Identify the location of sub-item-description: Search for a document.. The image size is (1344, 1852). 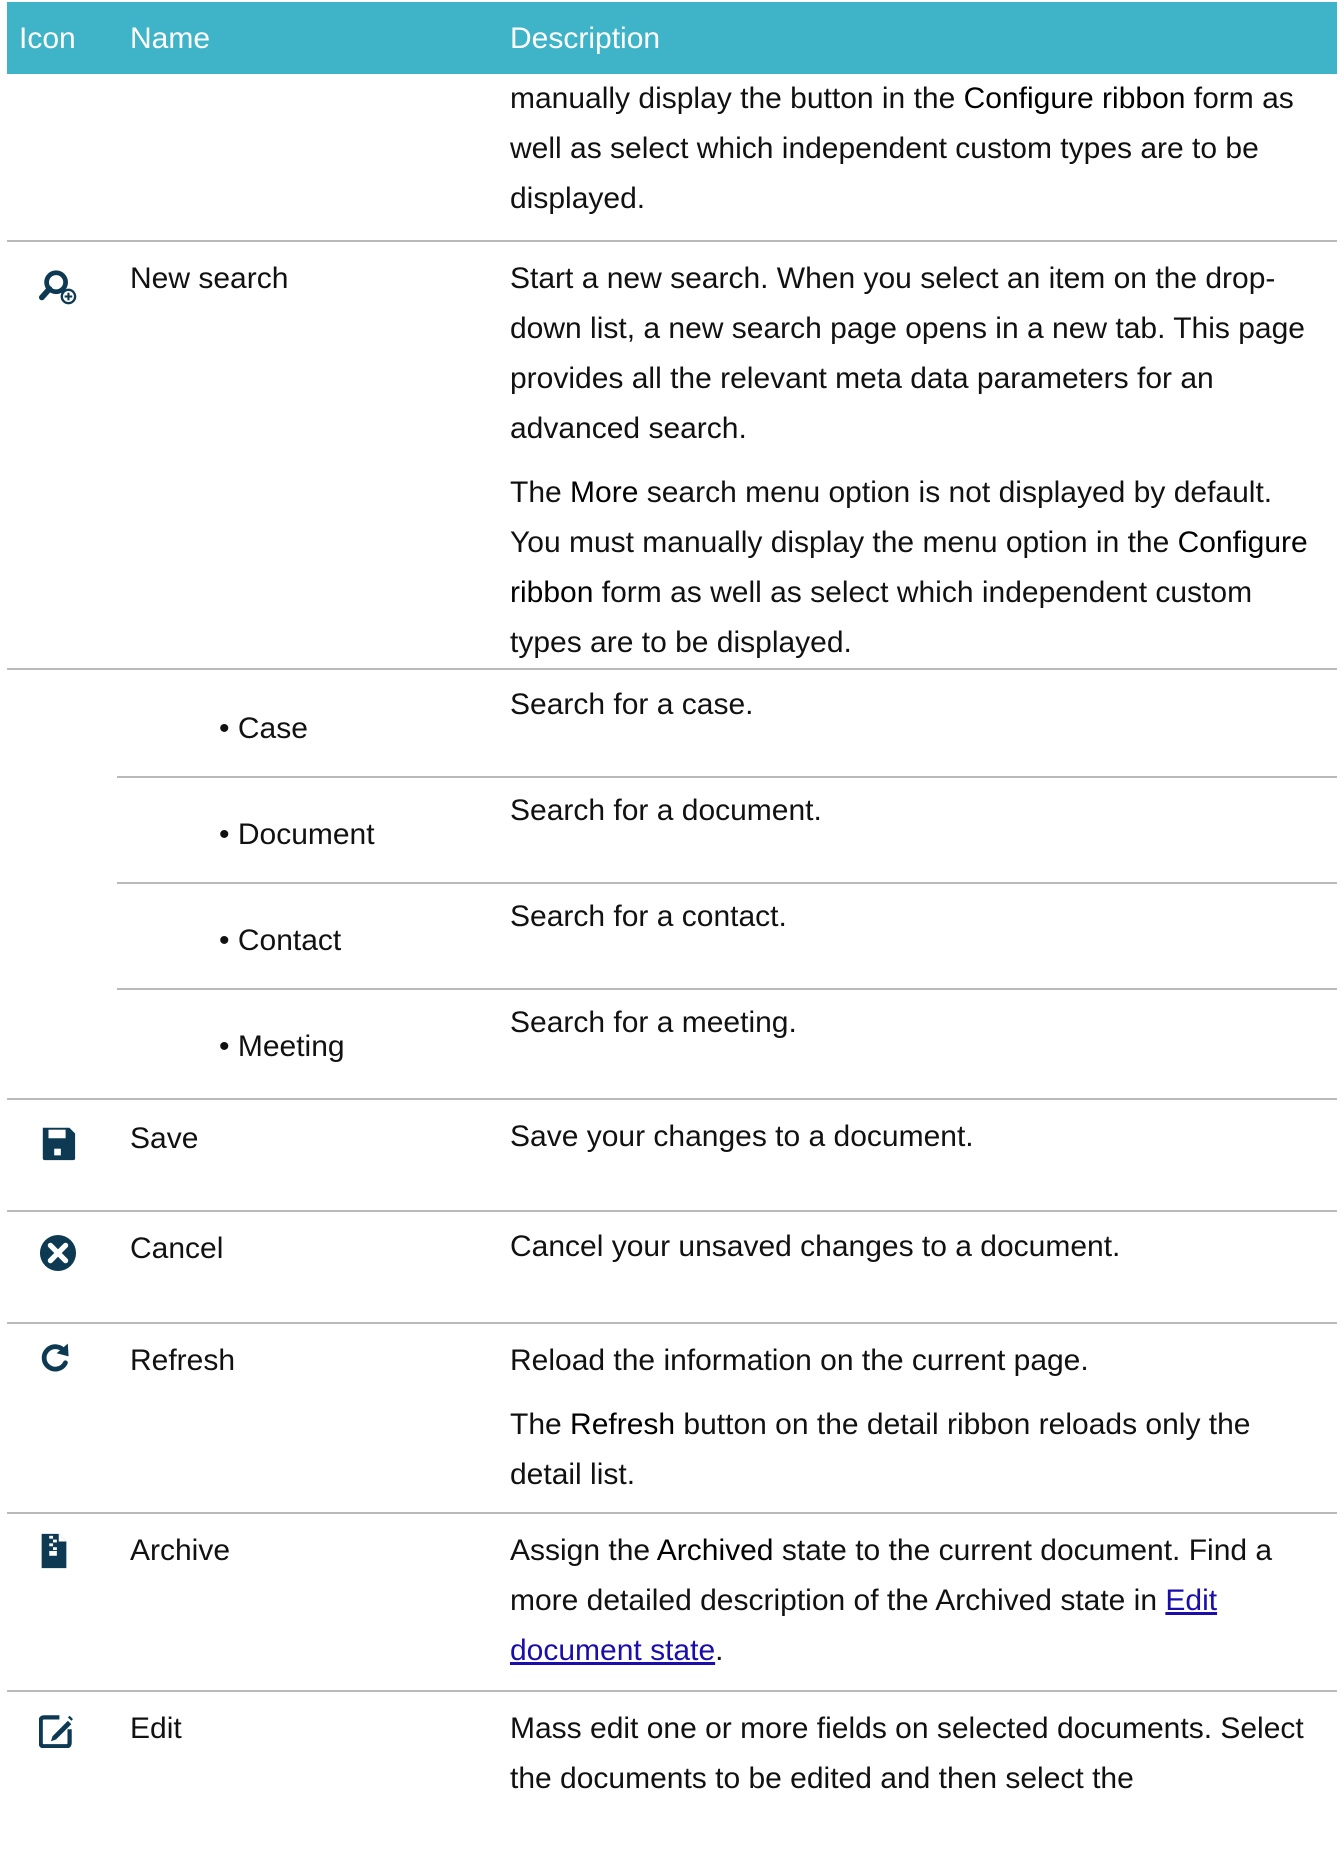
(666, 810).